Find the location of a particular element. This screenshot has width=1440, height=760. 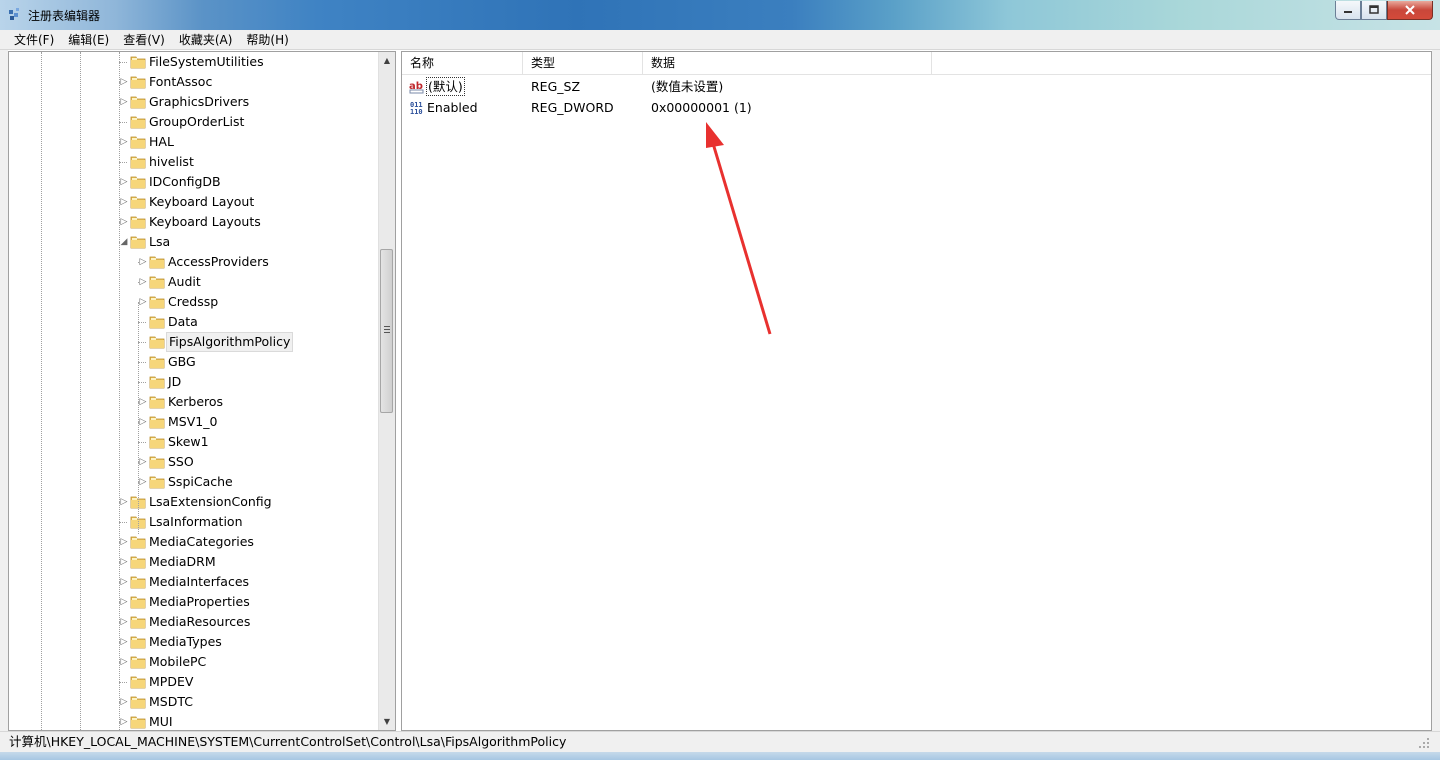

scroll-thumb is located at coordinates (386, 331).